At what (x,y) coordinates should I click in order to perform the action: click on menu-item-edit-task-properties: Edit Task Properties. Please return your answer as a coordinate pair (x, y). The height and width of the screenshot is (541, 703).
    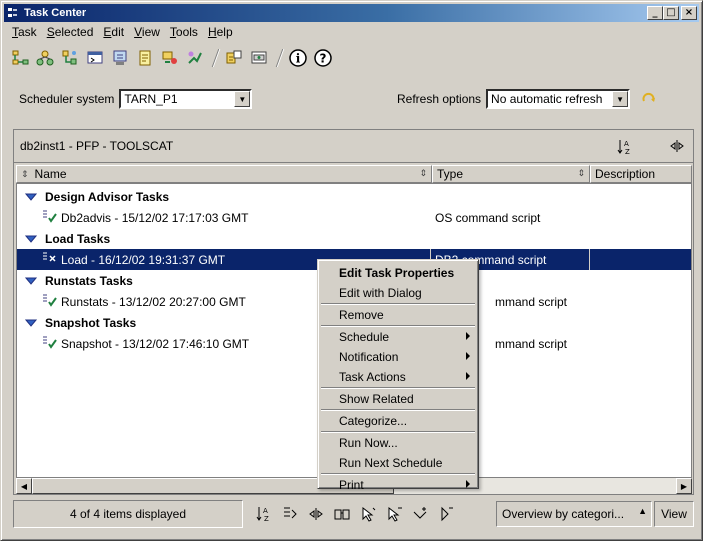
    Looking at the image, I should click on (398, 273).